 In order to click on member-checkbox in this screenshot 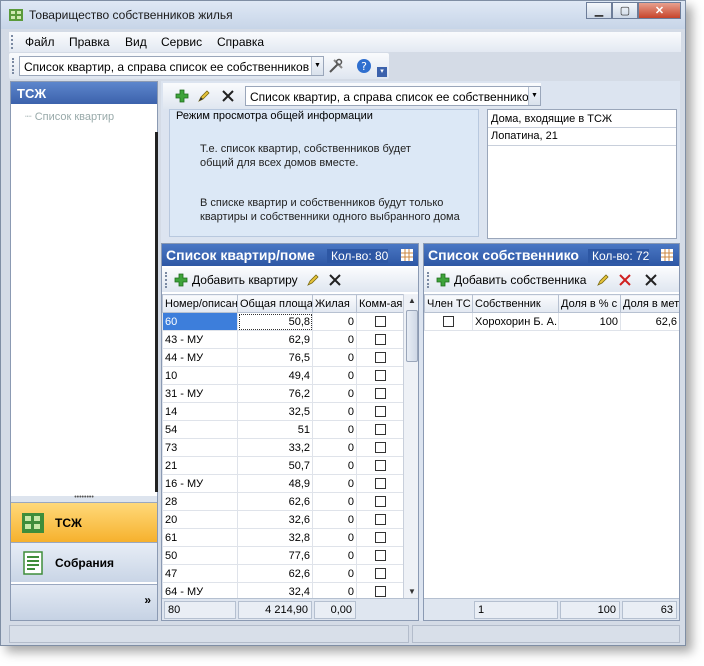, I will do `click(448, 322)`.